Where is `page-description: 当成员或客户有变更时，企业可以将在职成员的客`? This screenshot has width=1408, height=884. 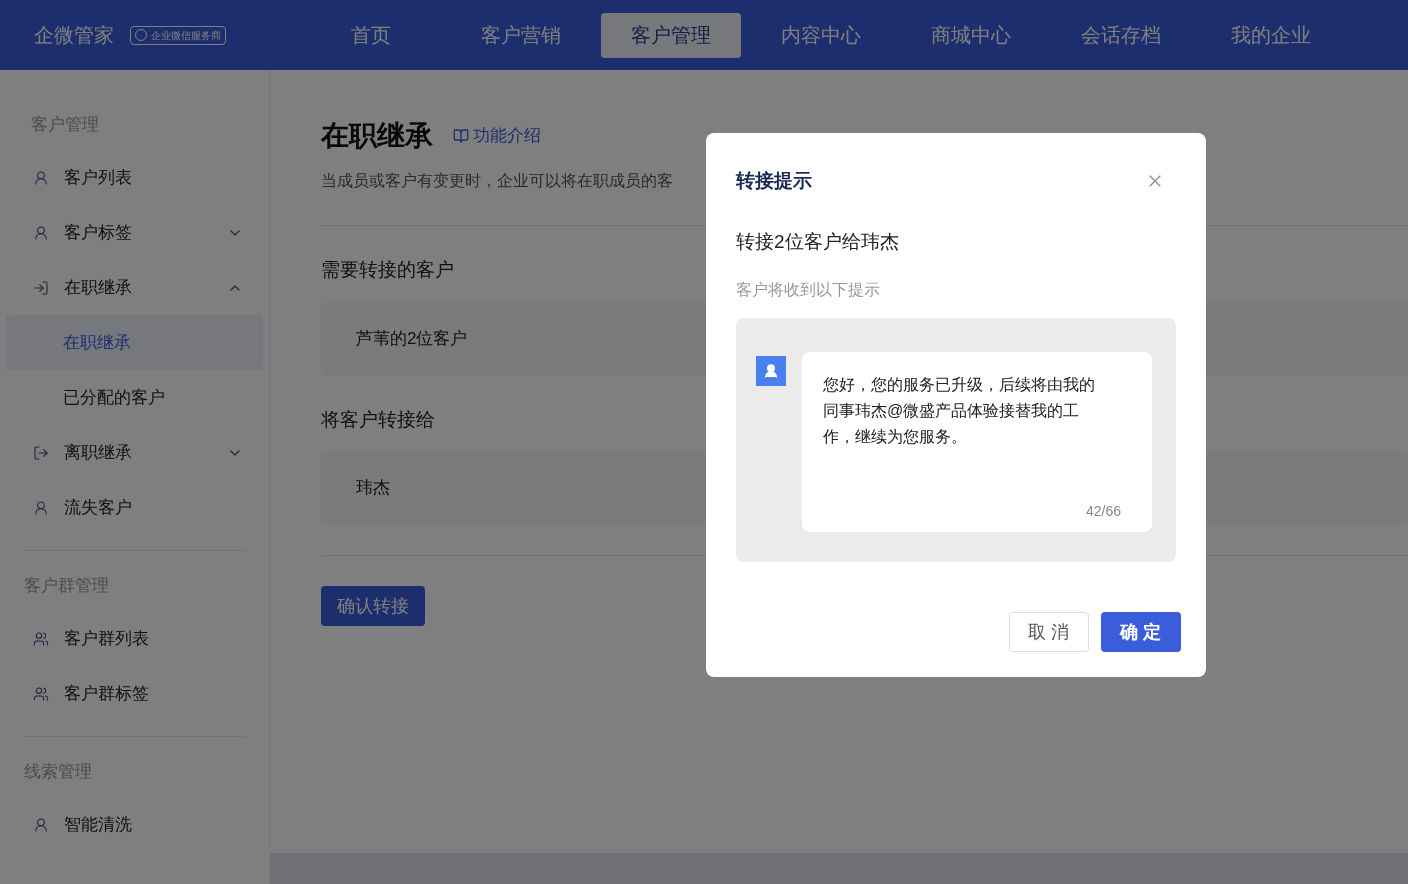 page-description: 当成员或客户有变更时，企业可以将在职成员的客 is located at coordinates (497, 181).